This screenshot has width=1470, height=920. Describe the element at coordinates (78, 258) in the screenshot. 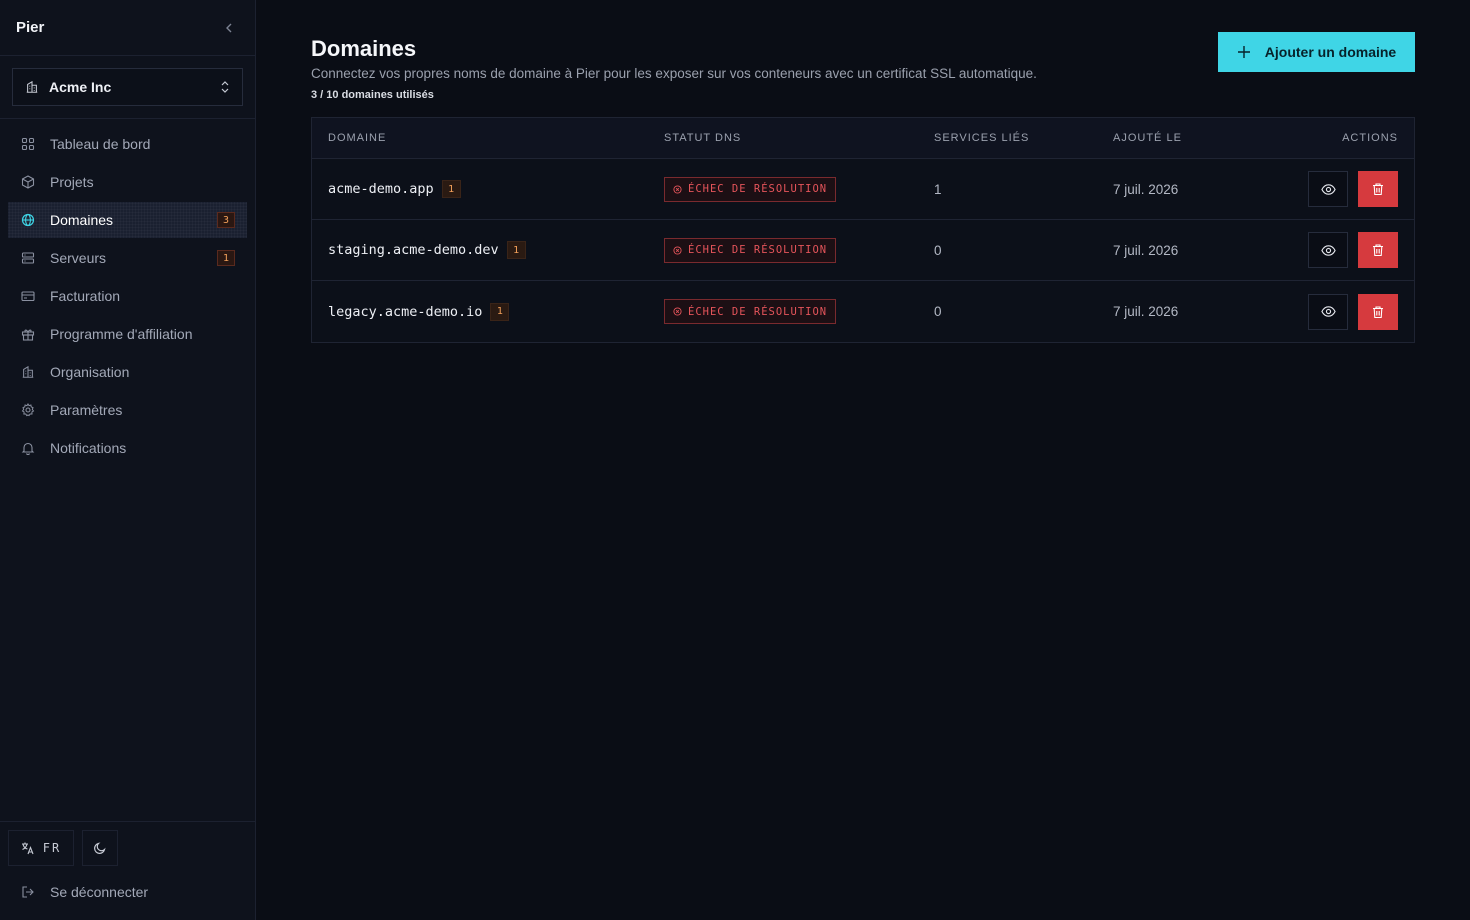

I see `sidebar-item-label: Serveurs` at that location.